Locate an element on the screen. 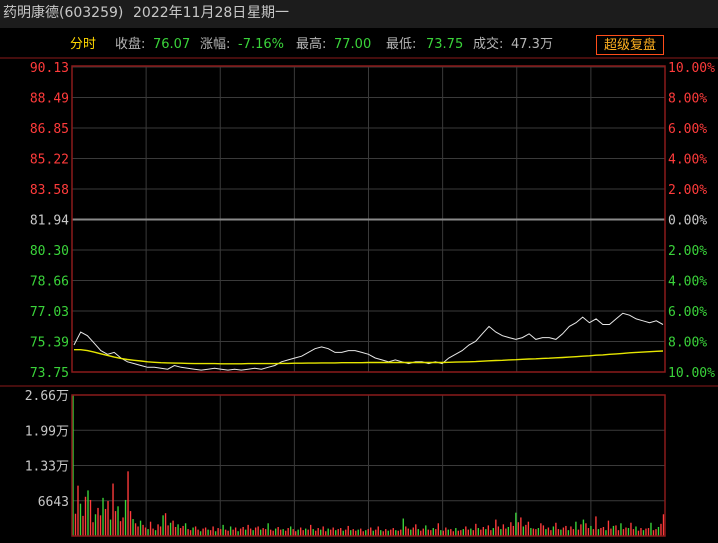 The image size is (718, 543). percent-tick-label: 8.00% is located at coordinates (687, 343).